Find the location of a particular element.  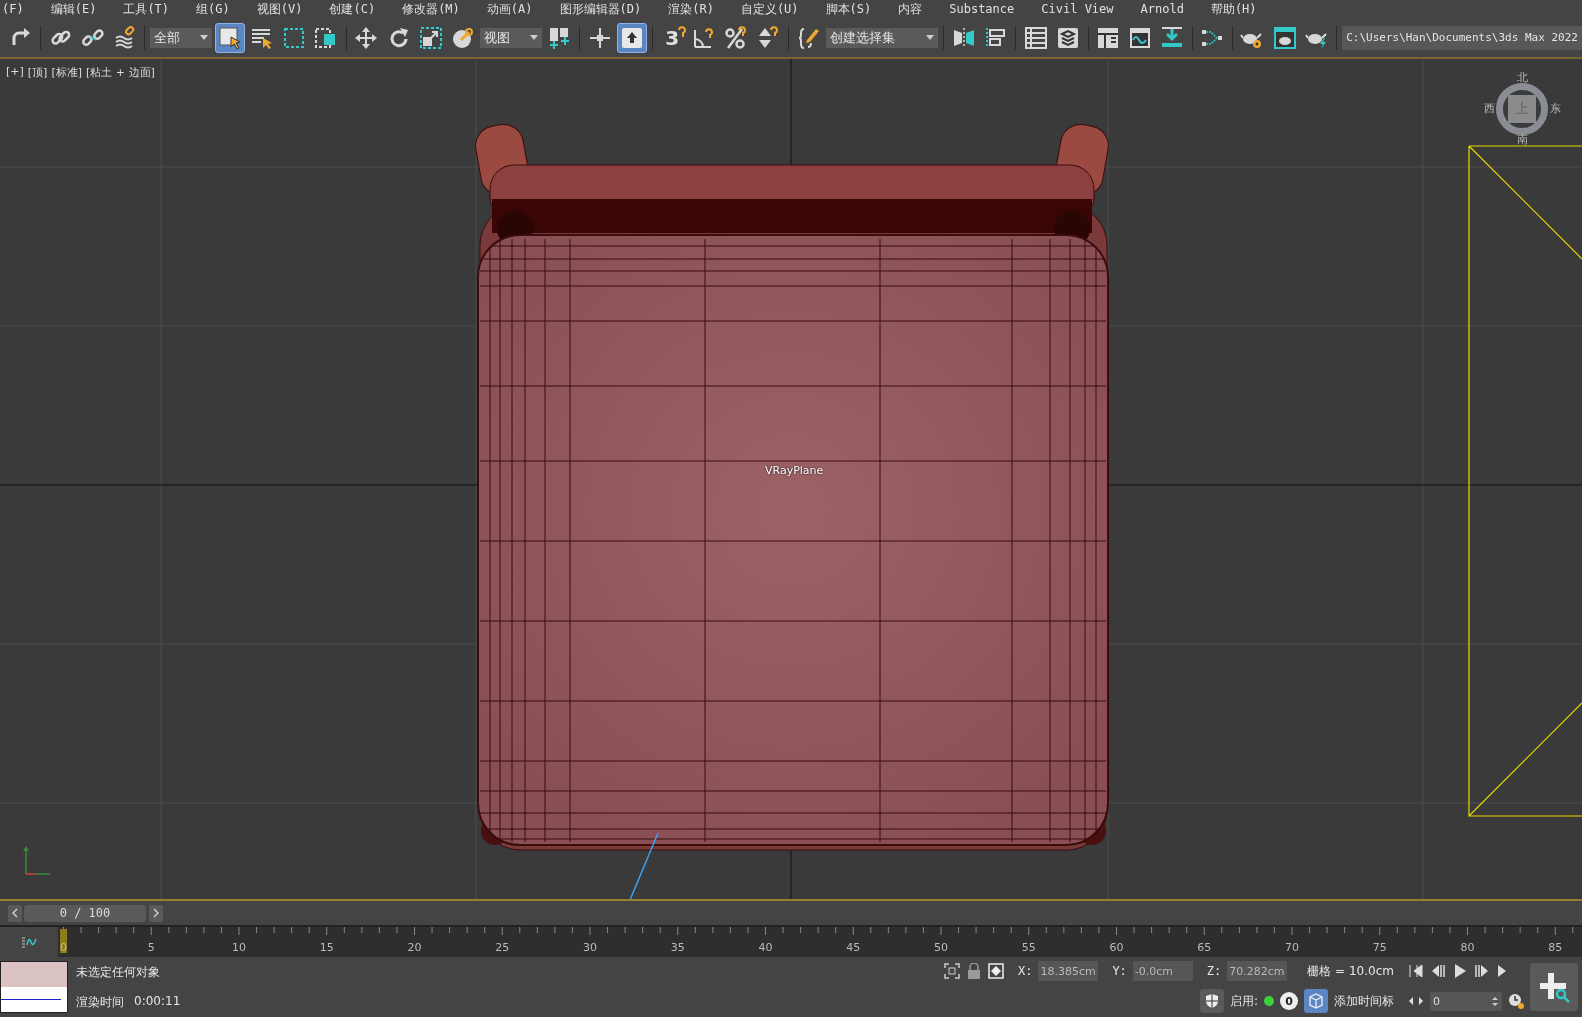

previous-frame-button is located at coordinates (15, 913).